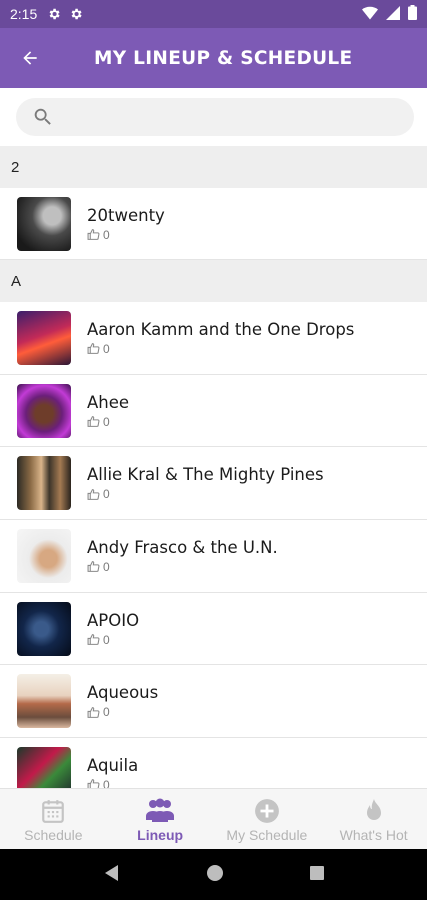  I want to click on back-triangle-icon, so click(112, 875).